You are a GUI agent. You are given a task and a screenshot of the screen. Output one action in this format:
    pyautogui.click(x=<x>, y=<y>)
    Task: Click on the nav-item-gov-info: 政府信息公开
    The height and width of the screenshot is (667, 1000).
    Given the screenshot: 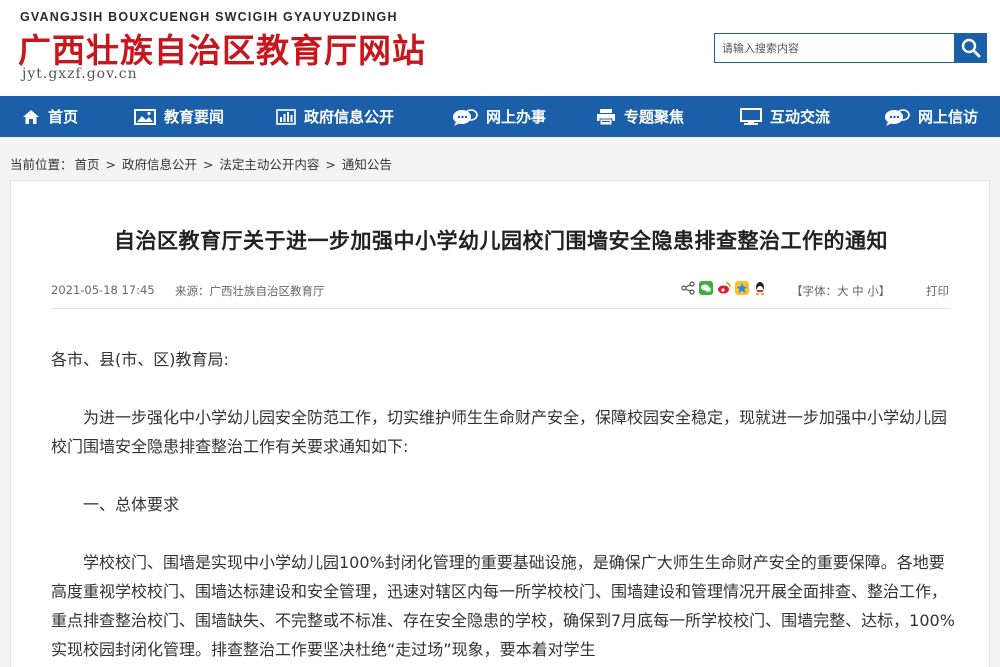 What is the action you would take?
    pyautogui.click(x=335, y=116)
    